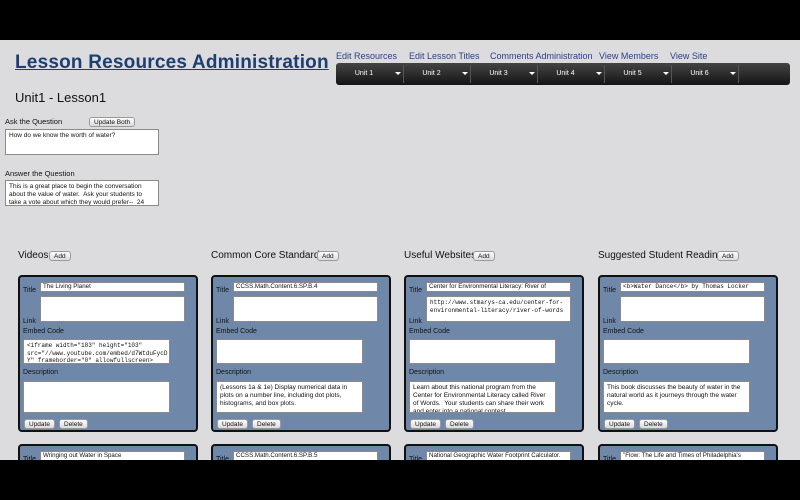  What do you see at coordinates (484, 256) in the screenshot?
I see `add-website-button: Add` at bounding box center [484, 256].